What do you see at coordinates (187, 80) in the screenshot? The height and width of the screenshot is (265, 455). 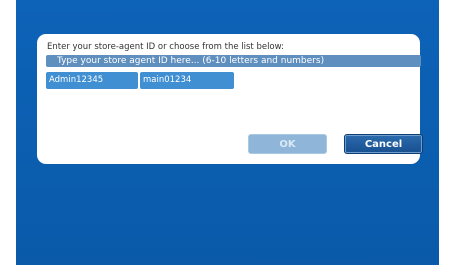 I see `agent-item-main01234: main01234` at bounding box center [187, 80].